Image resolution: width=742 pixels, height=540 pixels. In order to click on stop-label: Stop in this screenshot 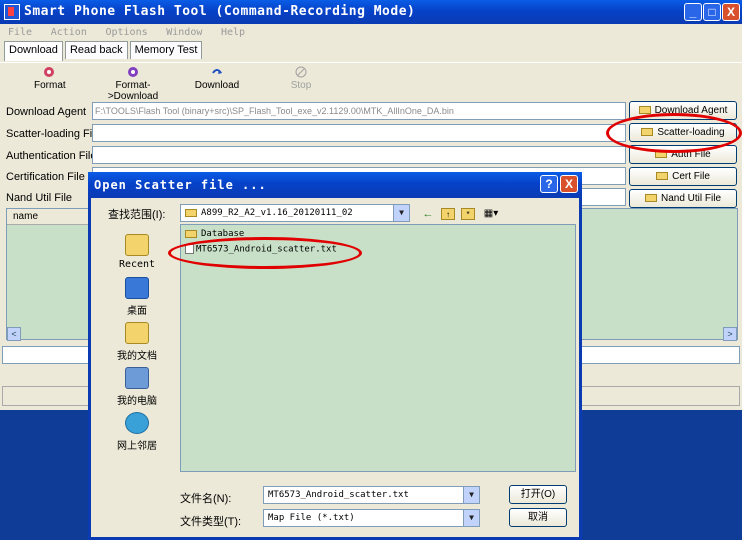, I will do `click(301, 85)`.